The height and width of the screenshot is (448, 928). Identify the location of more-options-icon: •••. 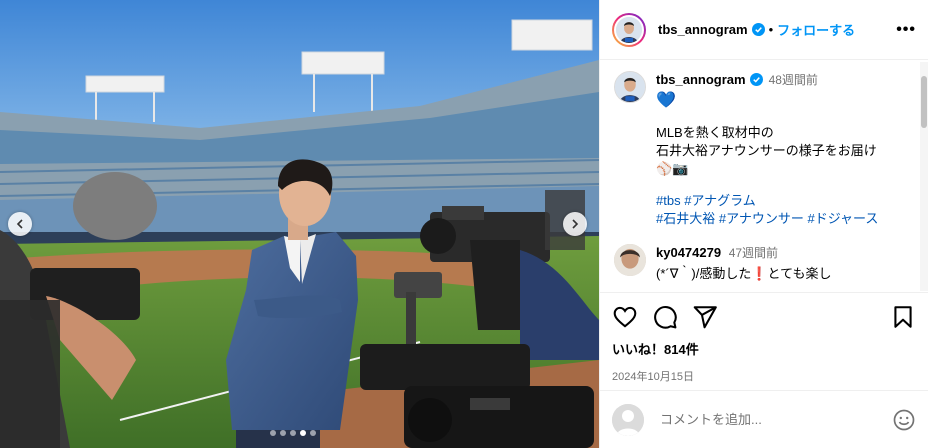
(906, 30).